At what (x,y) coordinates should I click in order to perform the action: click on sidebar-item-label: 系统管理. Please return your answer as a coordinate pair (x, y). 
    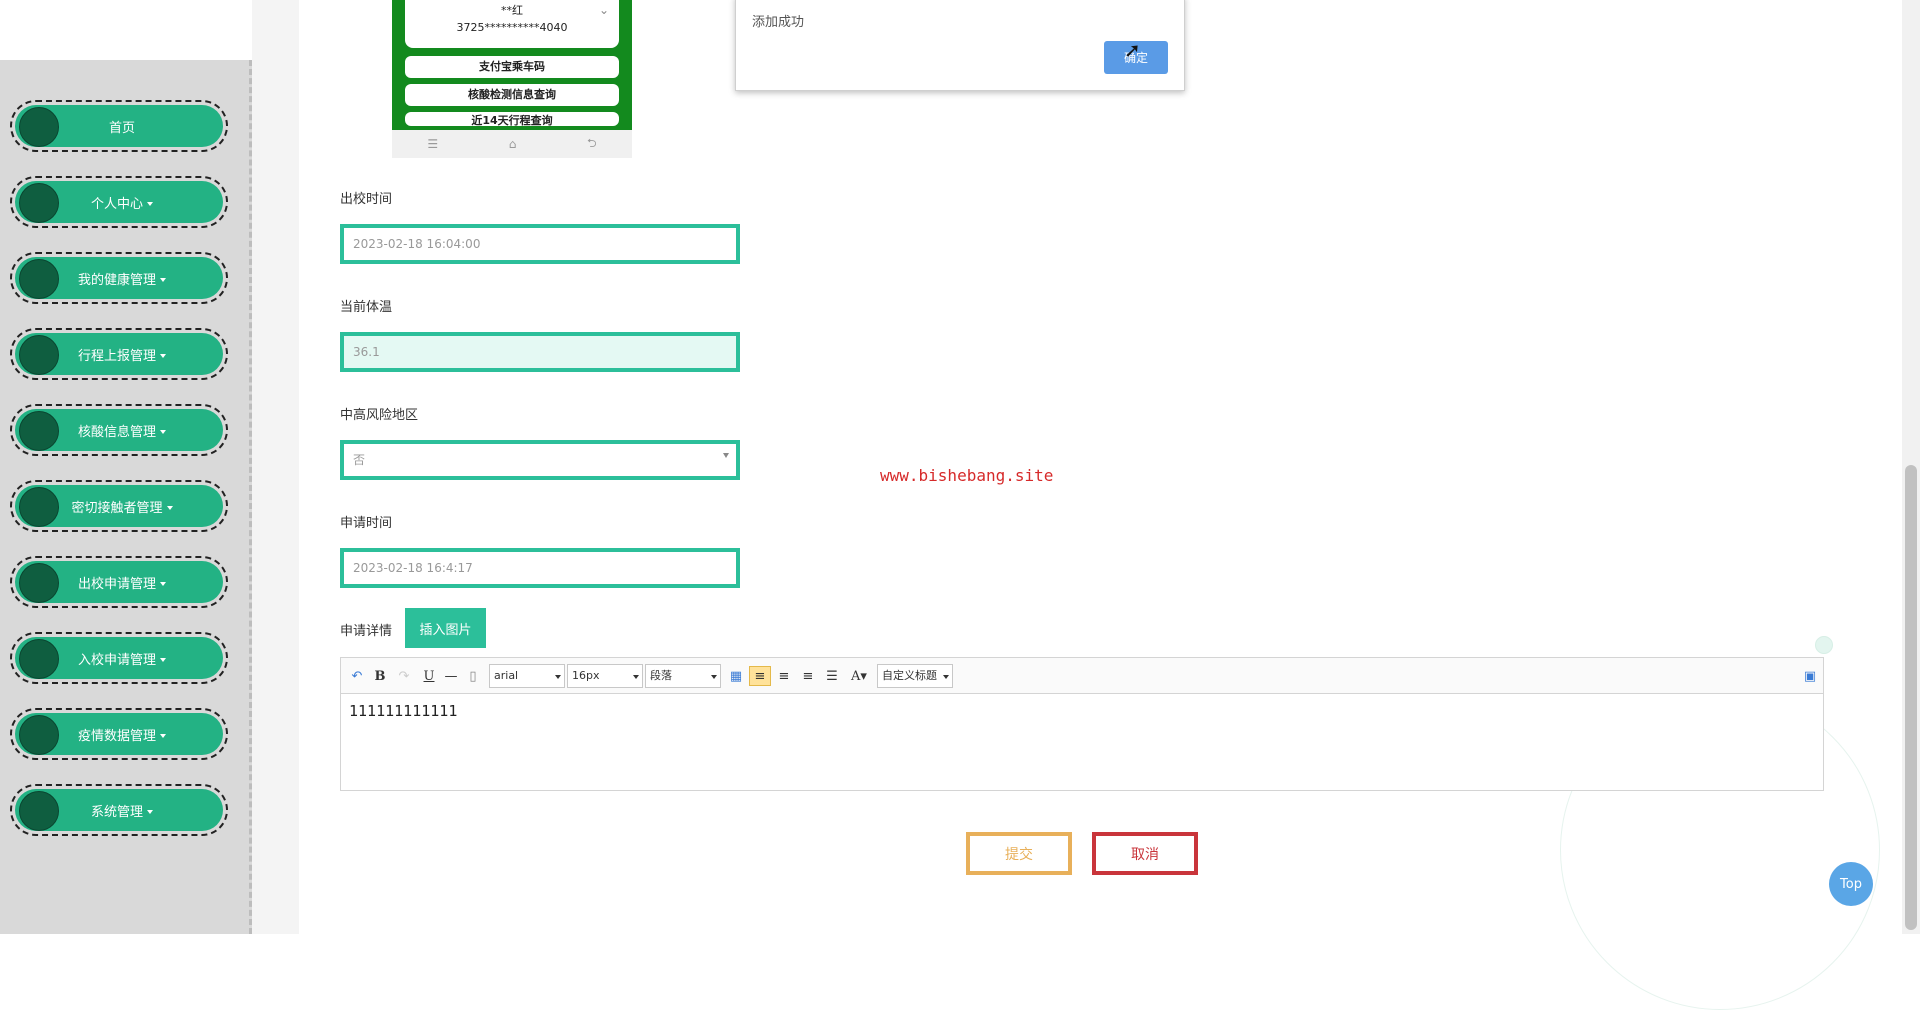
    Looking at the image, I should click on (119, 810).